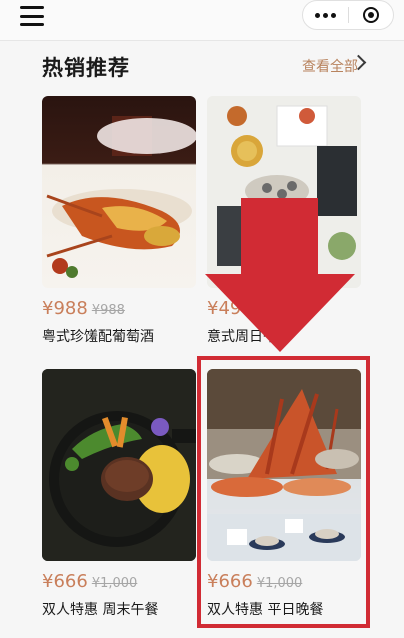 The height and width of the screenshot is (638, 404). What do you see at coordinates (108, 310) in the screenshot?
I see `product-original-price: ¥988` at bounding box center [108, 310].